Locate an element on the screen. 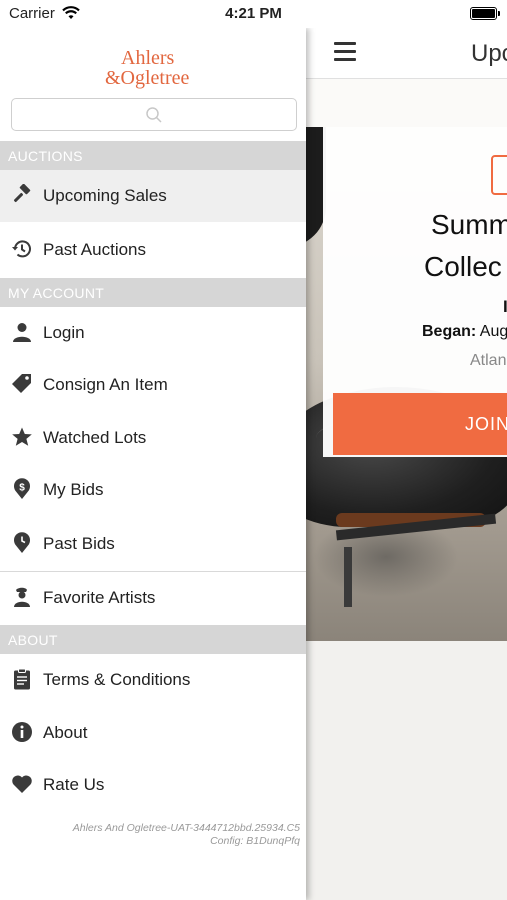 This screenshot has width=507, height=900. clock-pin-icon is located at coordinates (22, 542).